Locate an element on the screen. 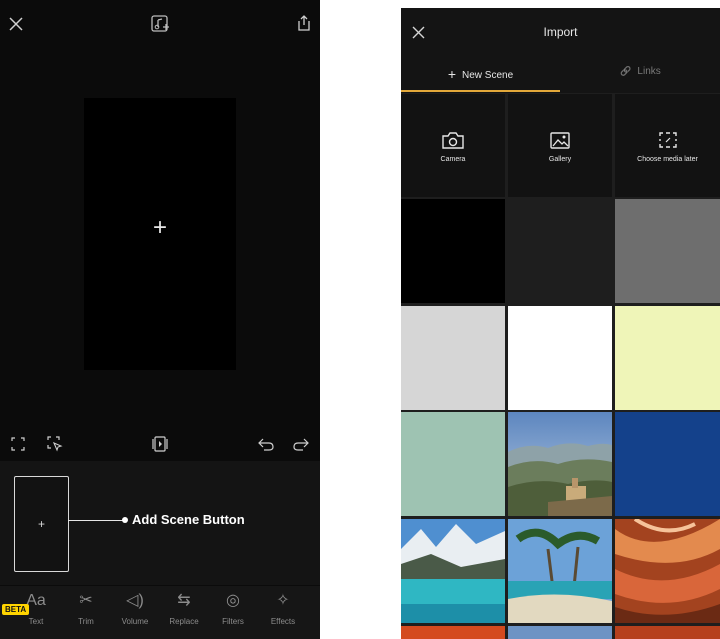  add-scene-button: + is located at coordinates (41, 524).